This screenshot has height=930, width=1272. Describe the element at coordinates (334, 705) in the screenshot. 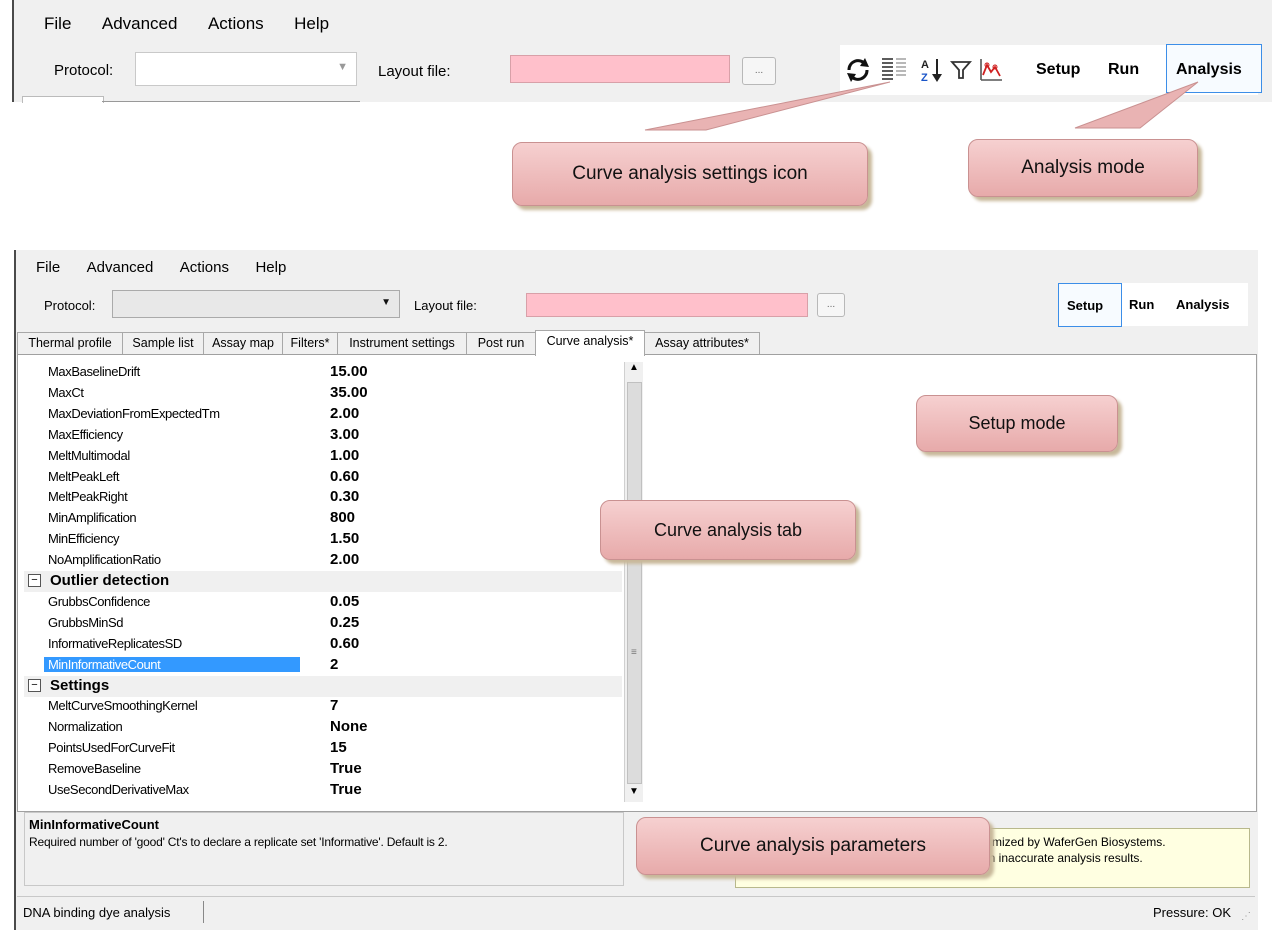

I see `grid-value: 7` at that location.